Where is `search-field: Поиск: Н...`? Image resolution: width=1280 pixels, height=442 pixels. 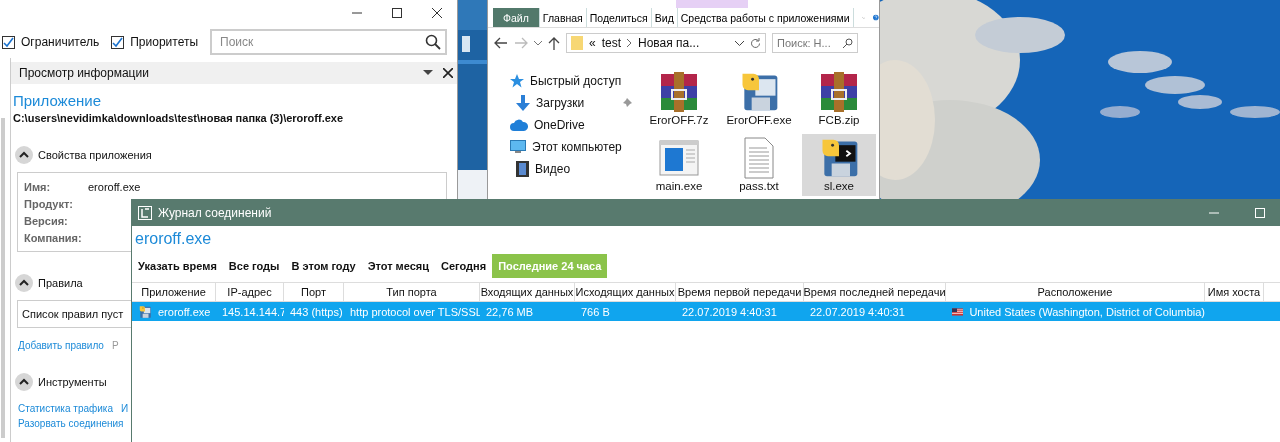 search-field: Поиск: Н... is located at coordinates (815, 43).